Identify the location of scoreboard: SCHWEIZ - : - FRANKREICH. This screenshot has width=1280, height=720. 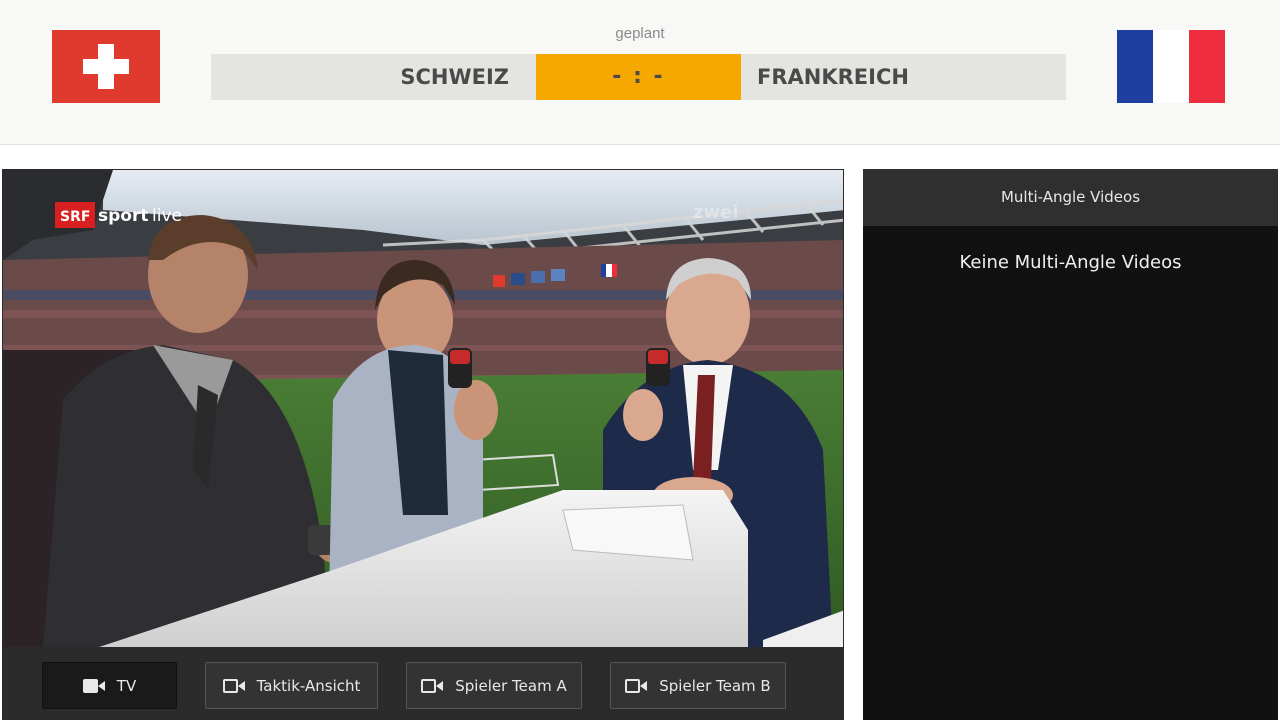
(638, 77).